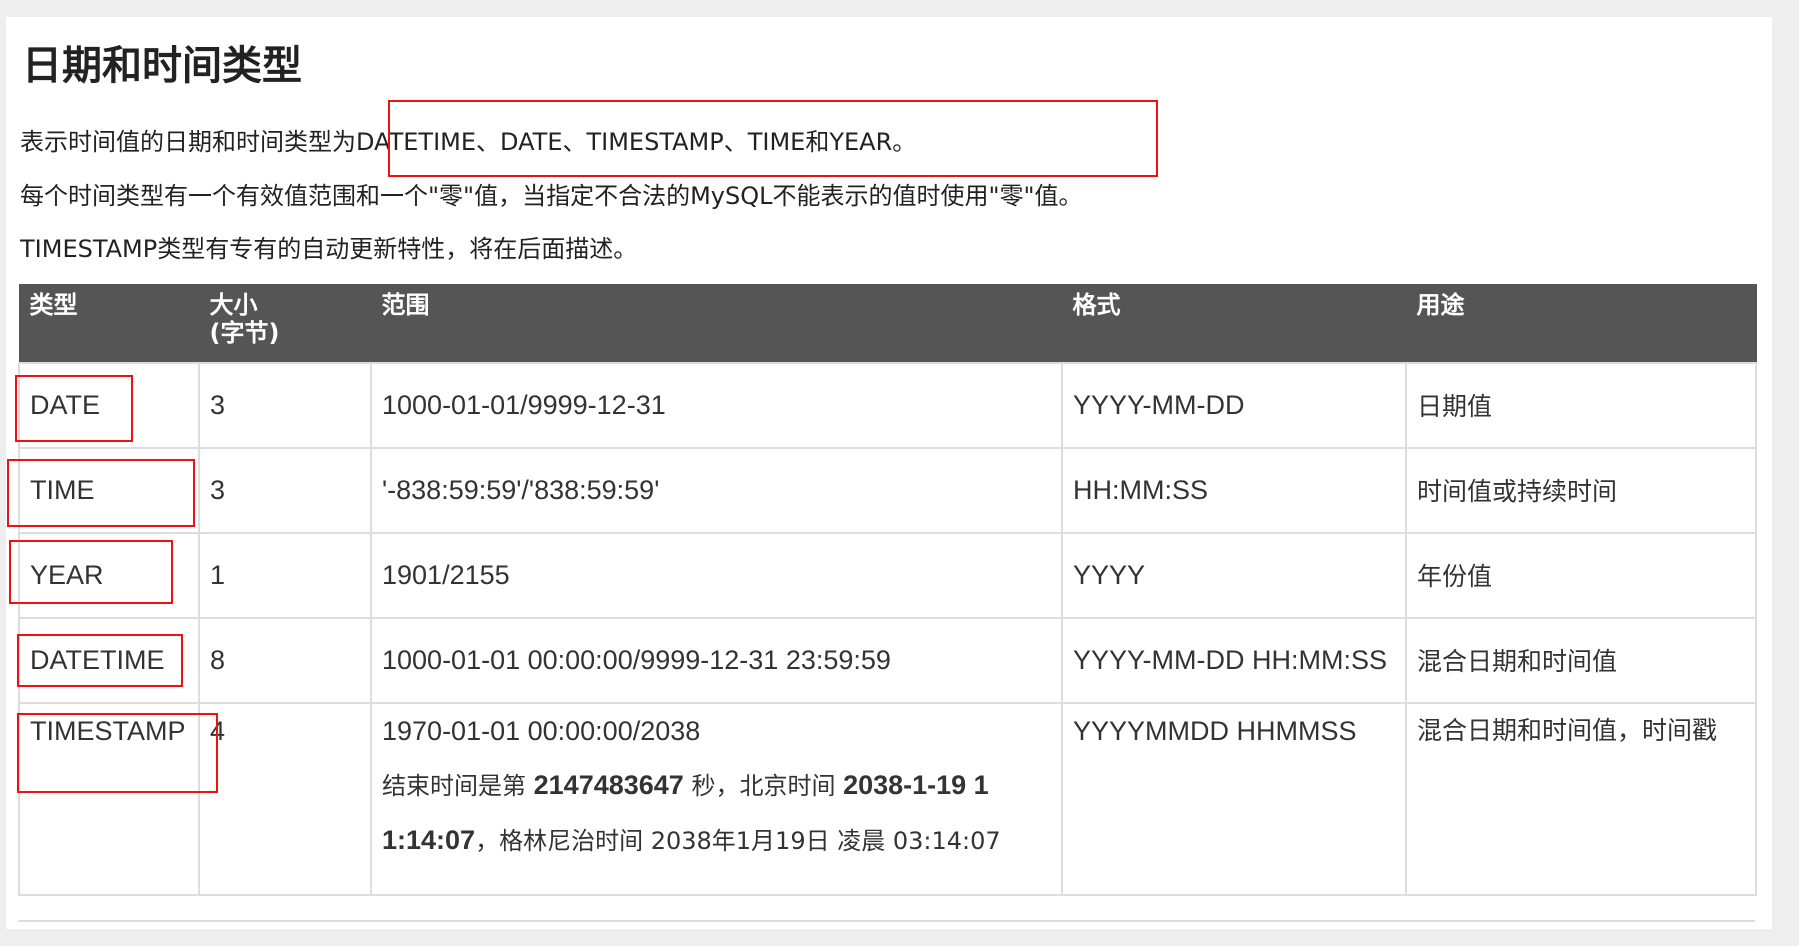 Image resolution: width=1799 pixels, height=946 pixels. Describe the element at coordinates (1234, 575) in the screenshot. I see `cell-format: YYYY` at that location.